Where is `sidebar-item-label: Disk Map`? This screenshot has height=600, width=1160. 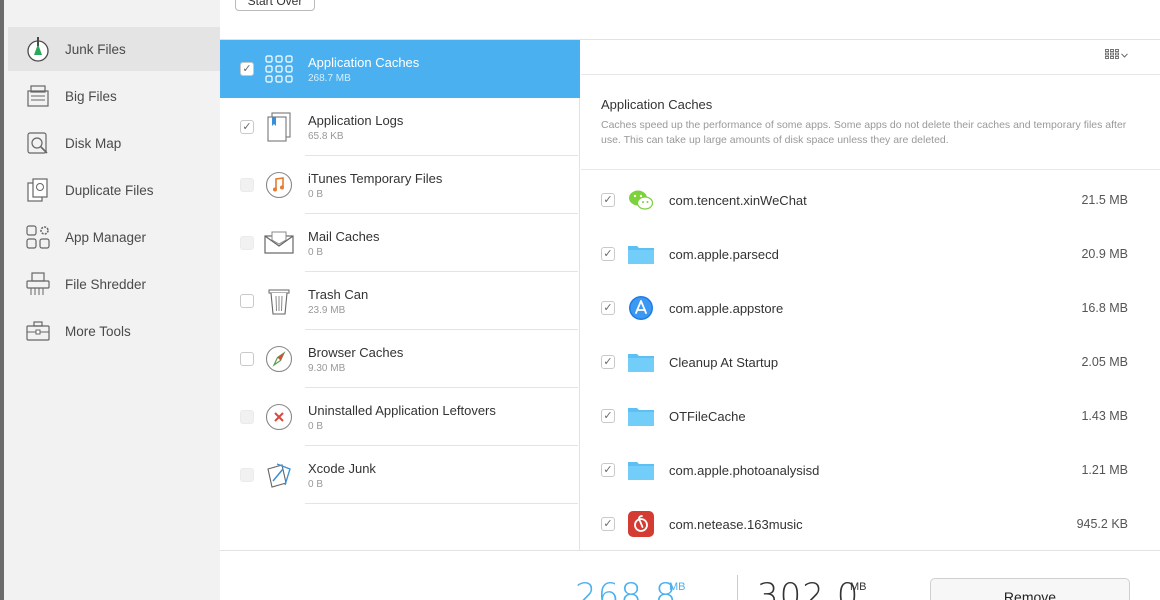
sidebar-item-label: Disk Map is located at coordinates (93, 143).